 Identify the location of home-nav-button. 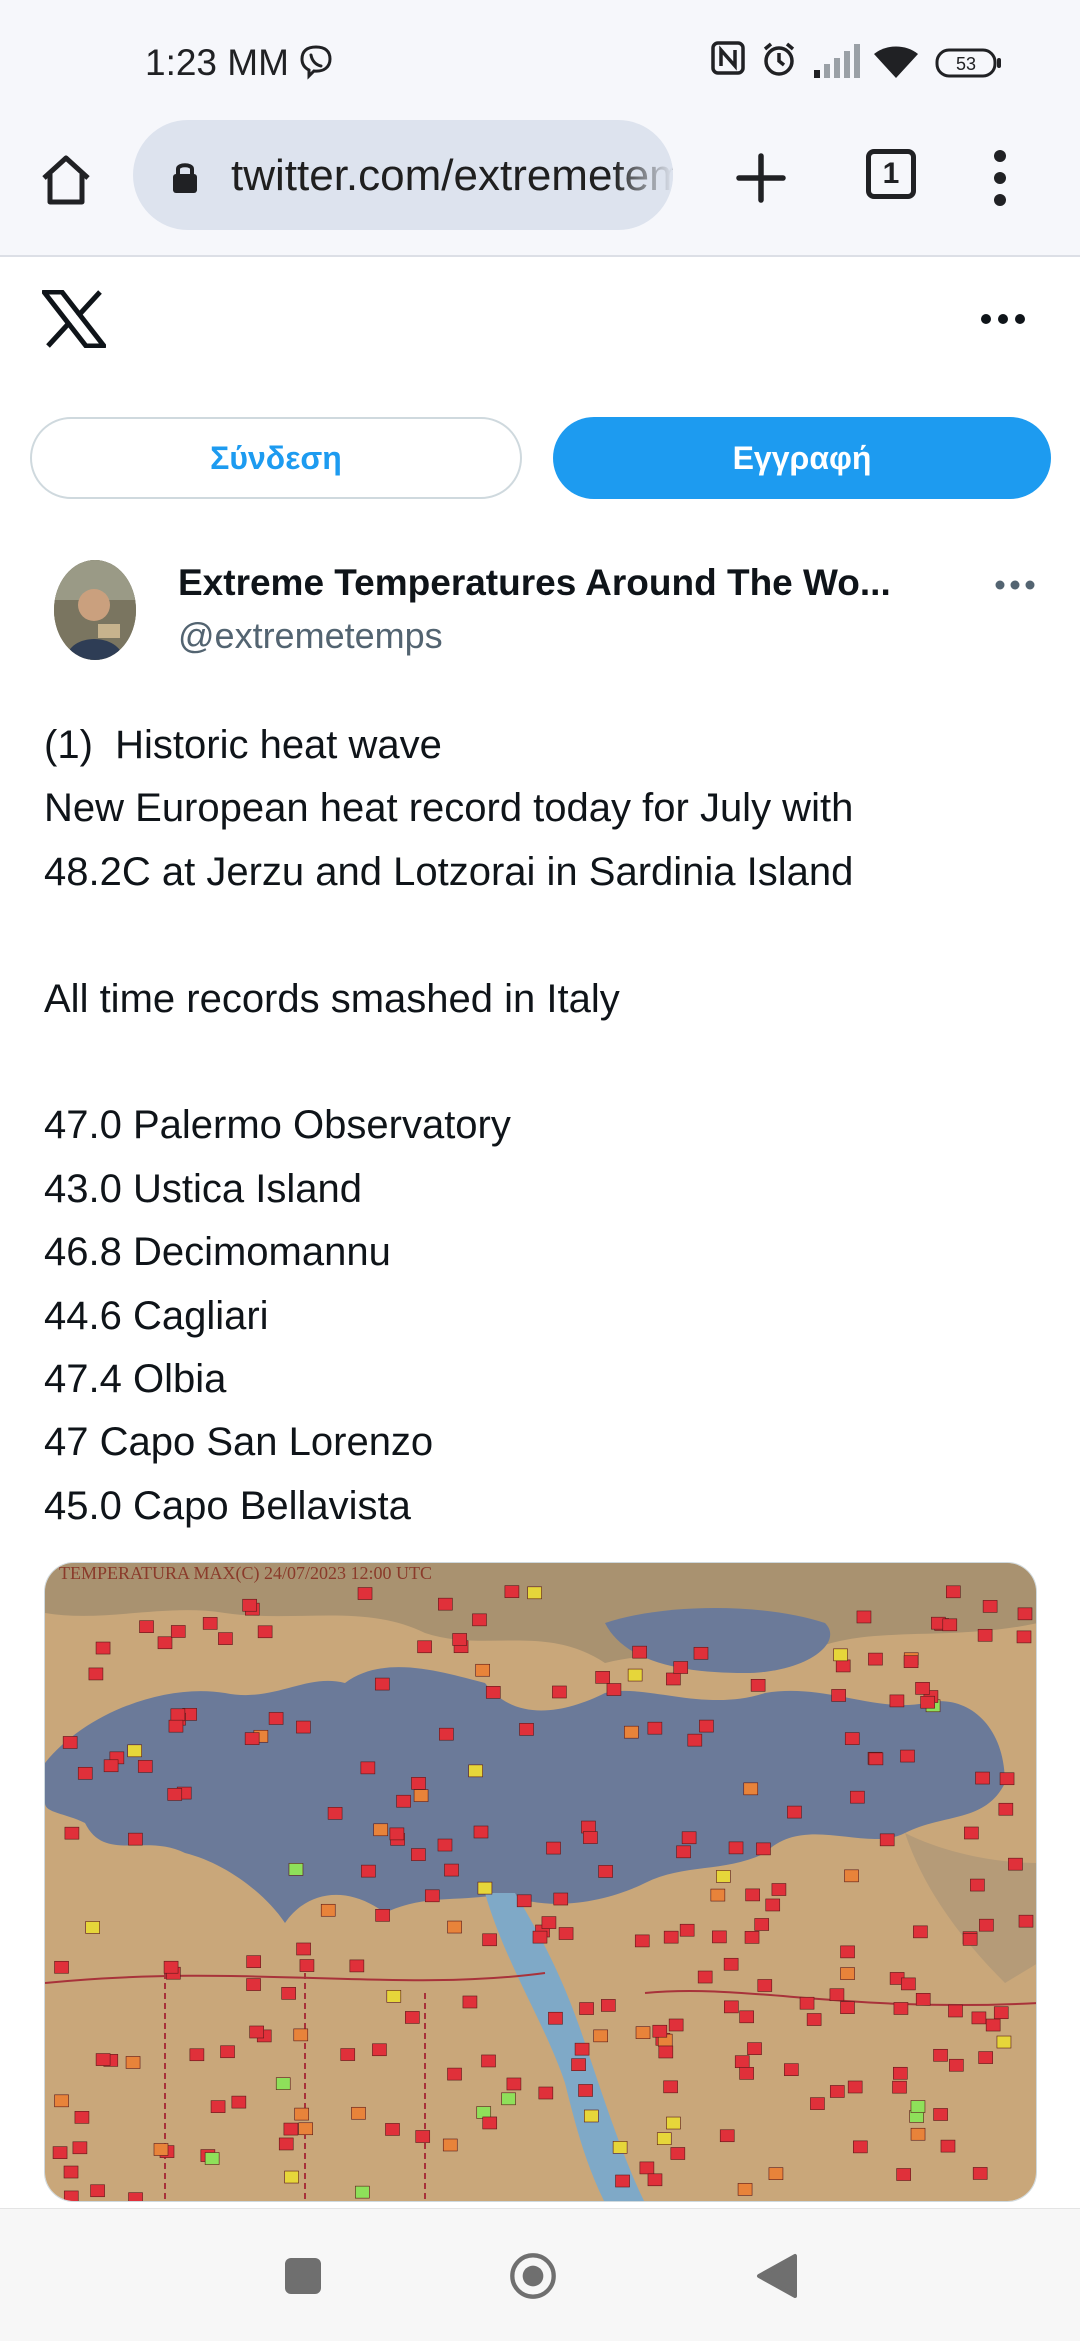
(533, 2276).